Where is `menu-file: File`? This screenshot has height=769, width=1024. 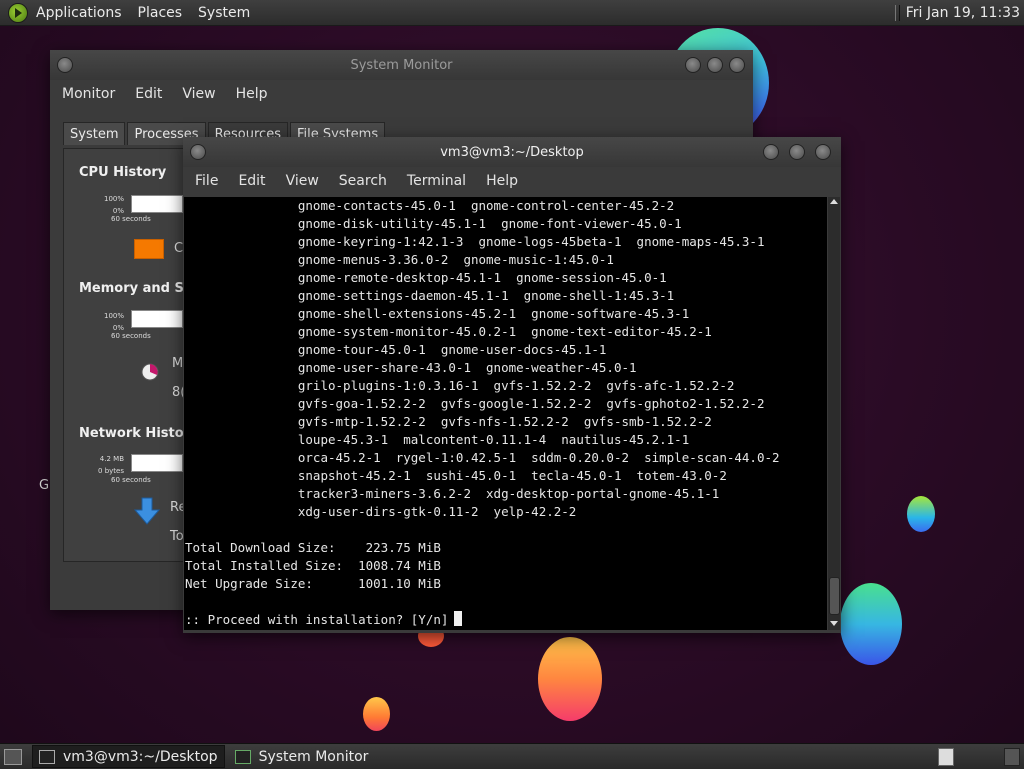 menu-file: File is located at coordinates (206, 181).